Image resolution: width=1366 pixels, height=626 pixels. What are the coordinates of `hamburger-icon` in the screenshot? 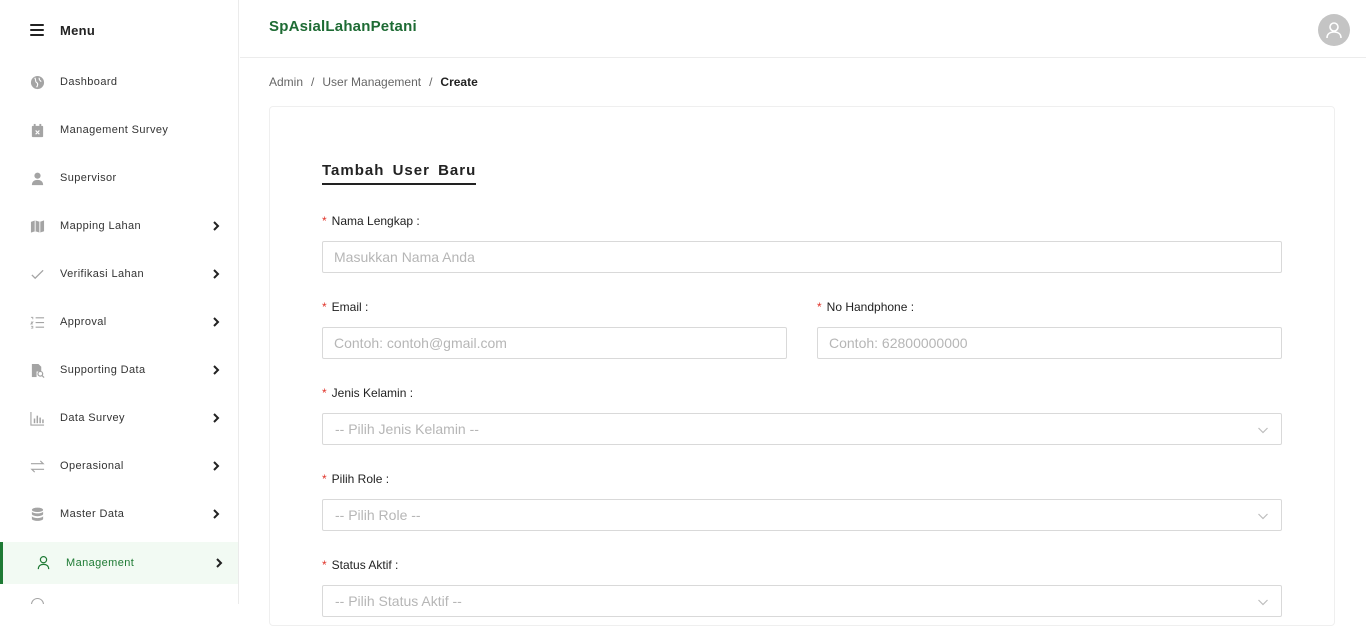 It's located at (37, 30).